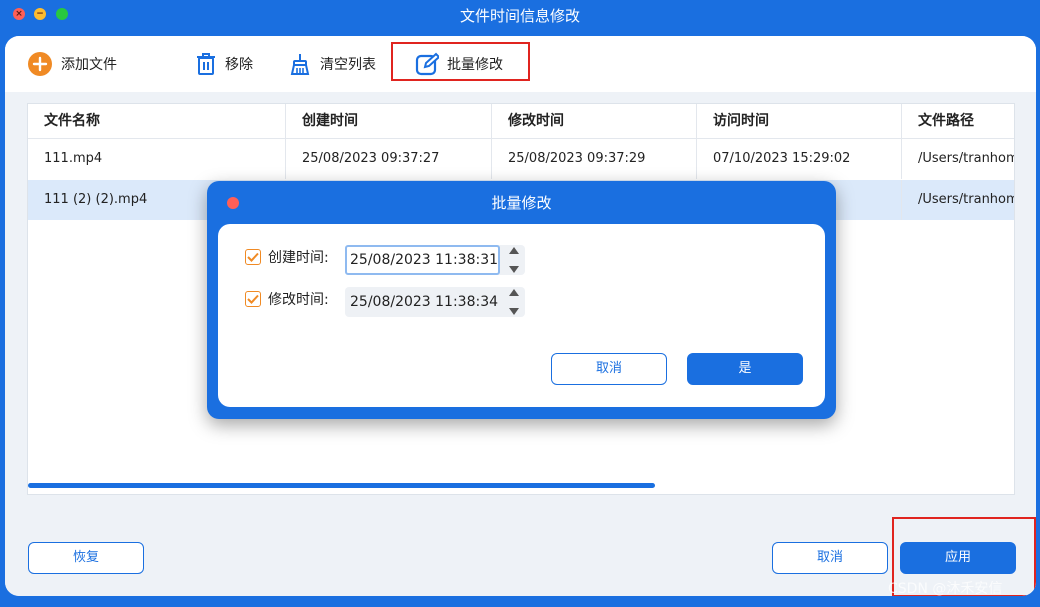 Image resolution: width=1040 pixels, height=607 pixels. Describe the element at coordinates (521, 203) in the screenshot. I see `dialog-title: 批量修改` at that location.